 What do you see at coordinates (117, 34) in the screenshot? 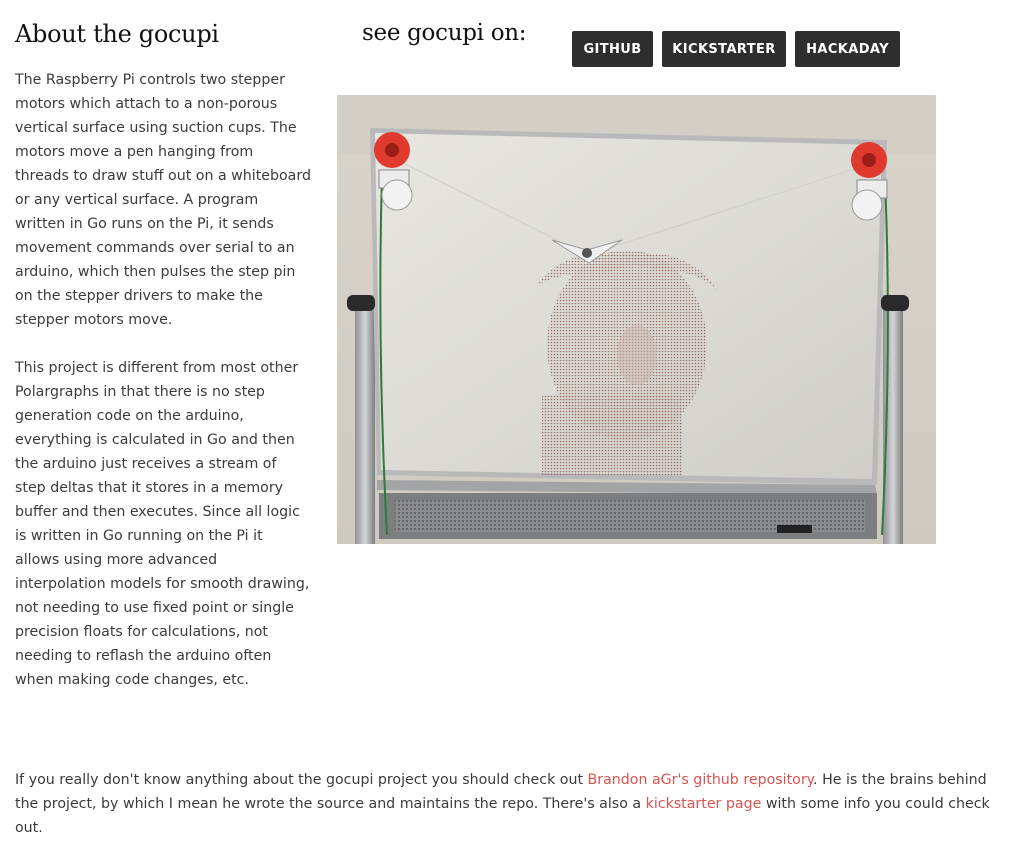
I see `about-title: About the gocupi` at bounding box center [117, 34].